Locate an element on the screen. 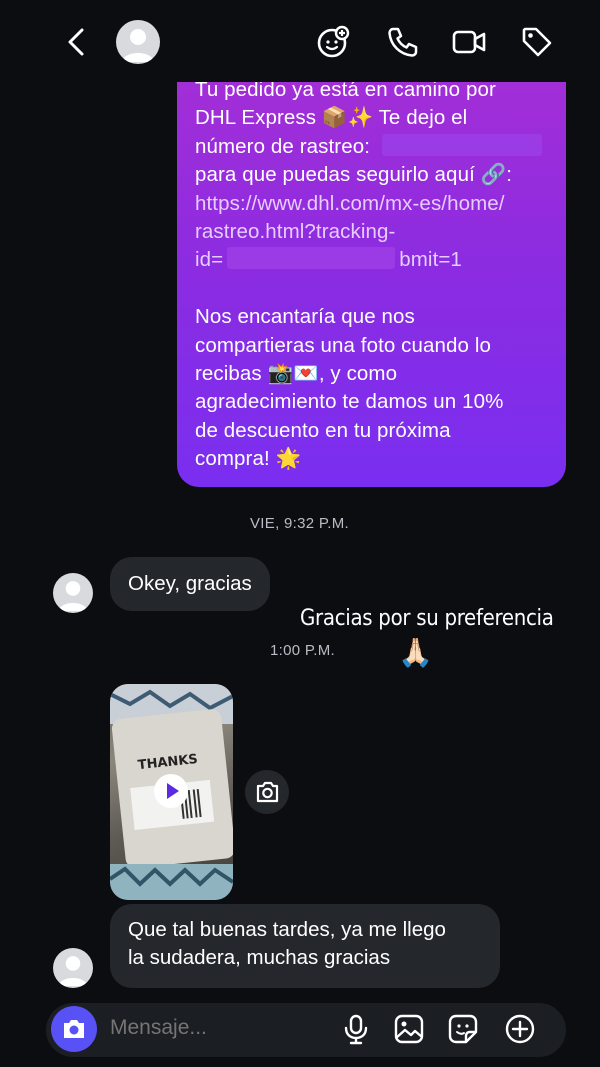  video-call-button is located at coordinates (469, 42).